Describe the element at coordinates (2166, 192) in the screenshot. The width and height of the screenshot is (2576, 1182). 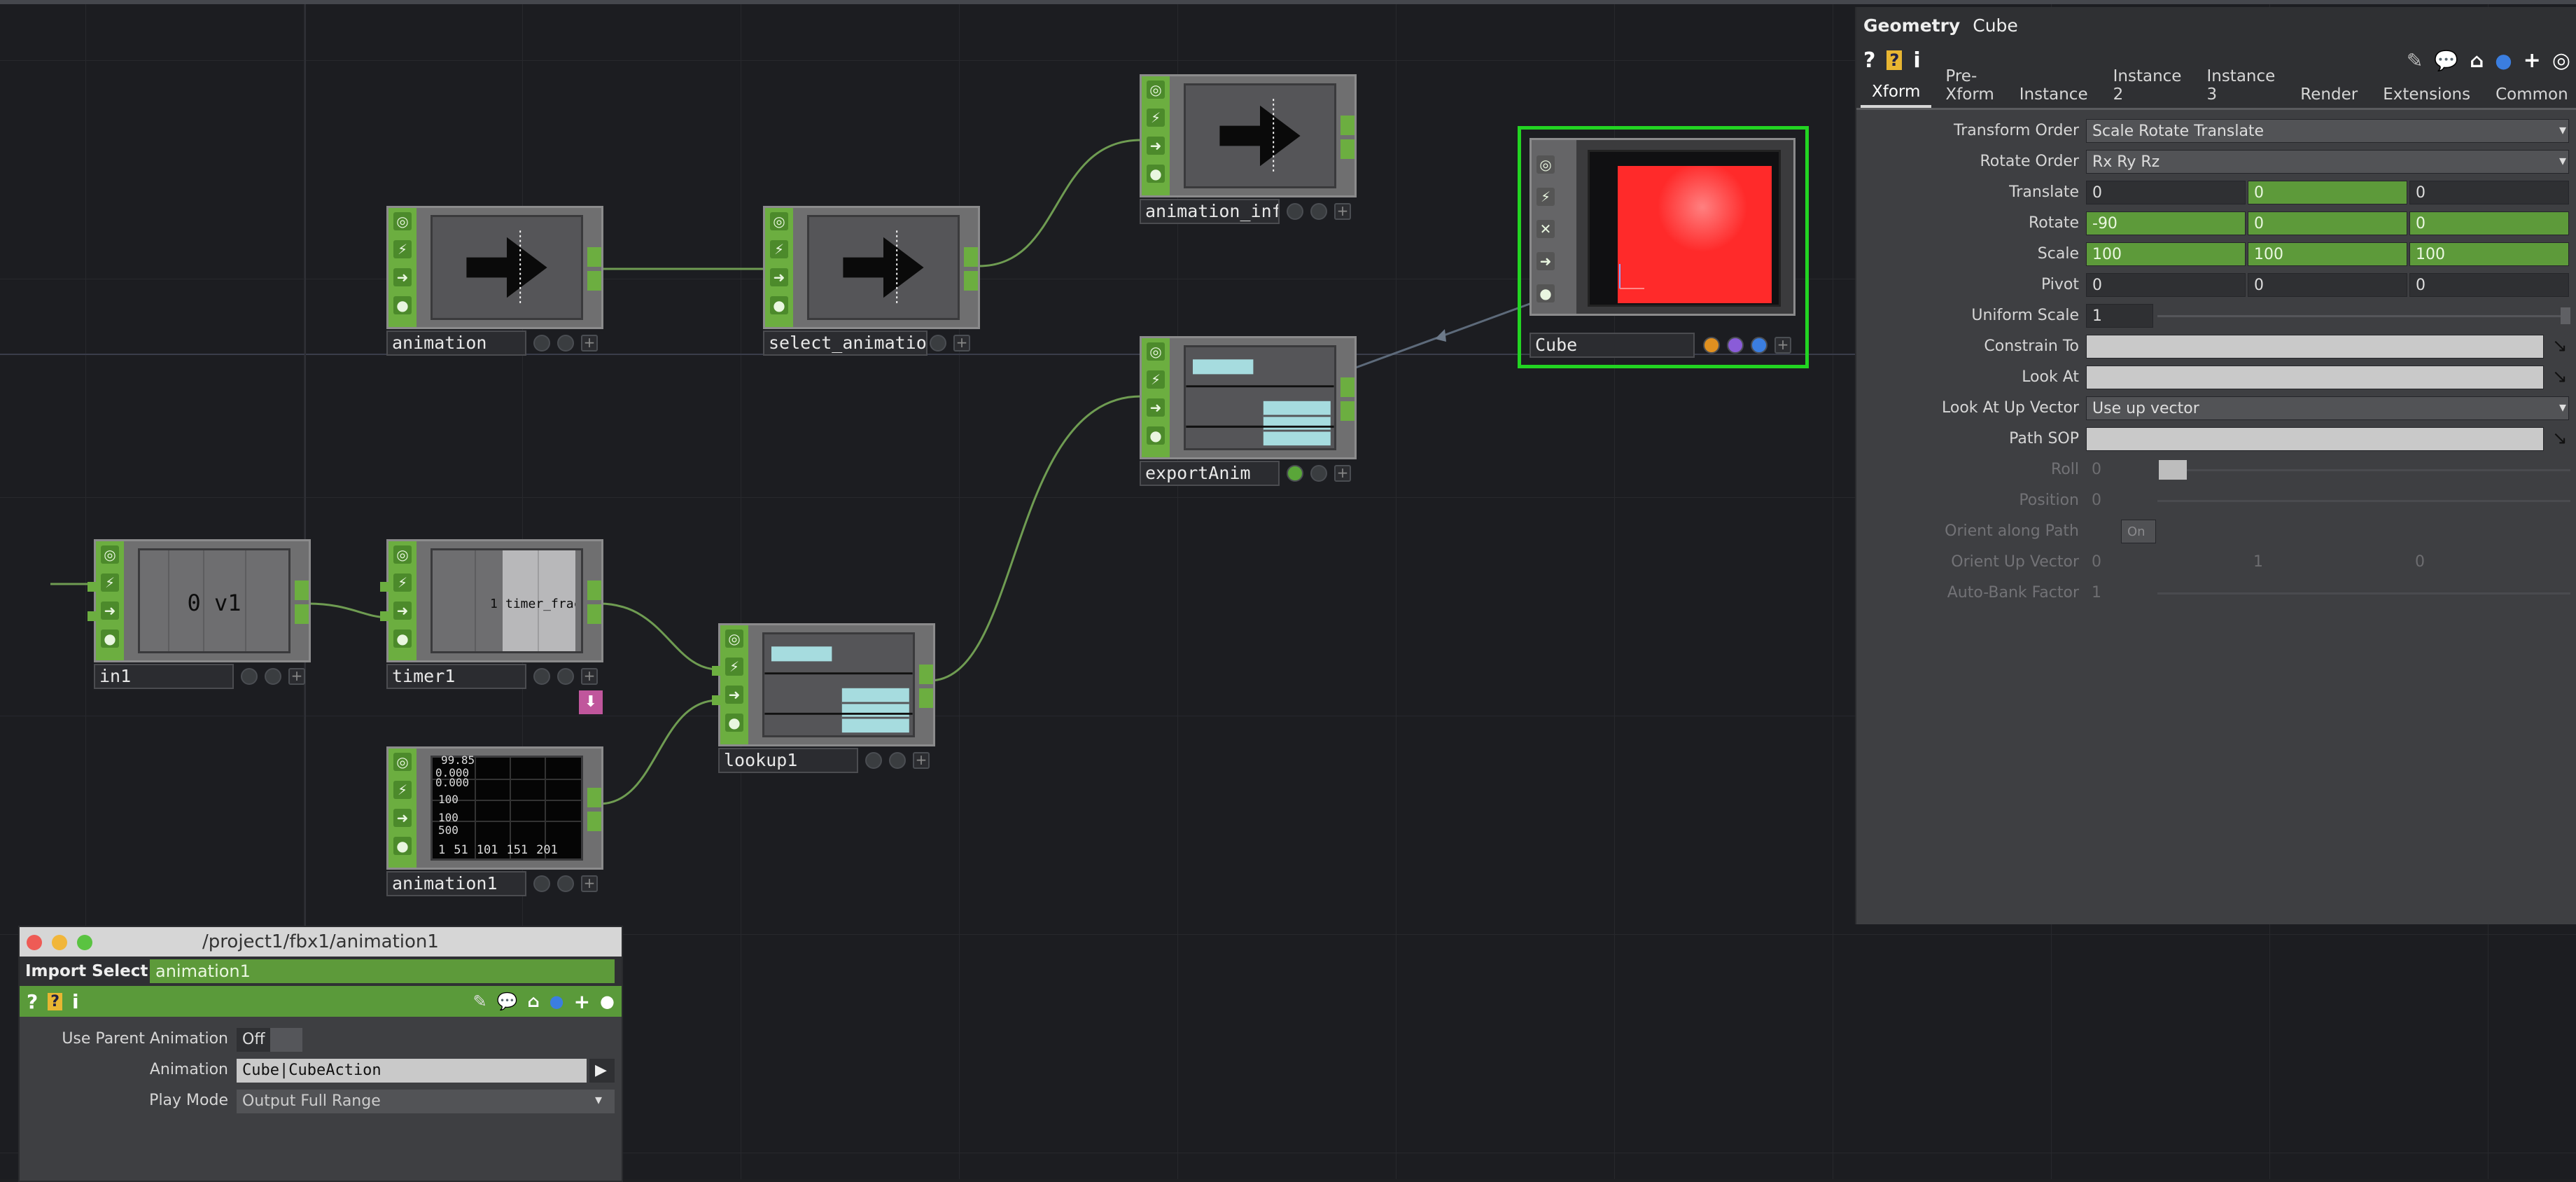
I see `translate-x: 0` at that location.